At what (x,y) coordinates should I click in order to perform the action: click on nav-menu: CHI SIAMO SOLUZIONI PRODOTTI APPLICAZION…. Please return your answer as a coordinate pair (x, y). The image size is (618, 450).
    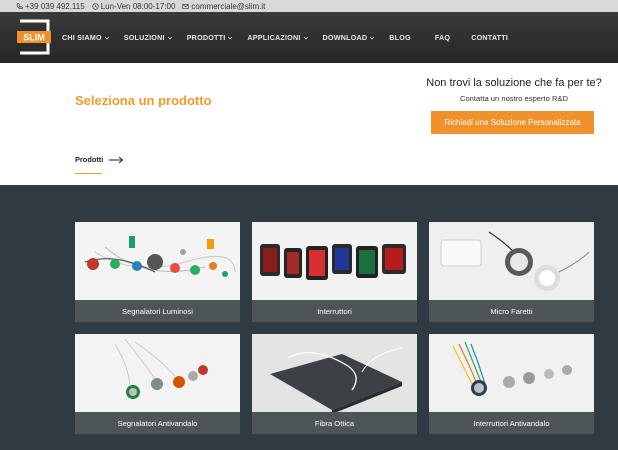
    Looking at the image, I should click on (285, 37).